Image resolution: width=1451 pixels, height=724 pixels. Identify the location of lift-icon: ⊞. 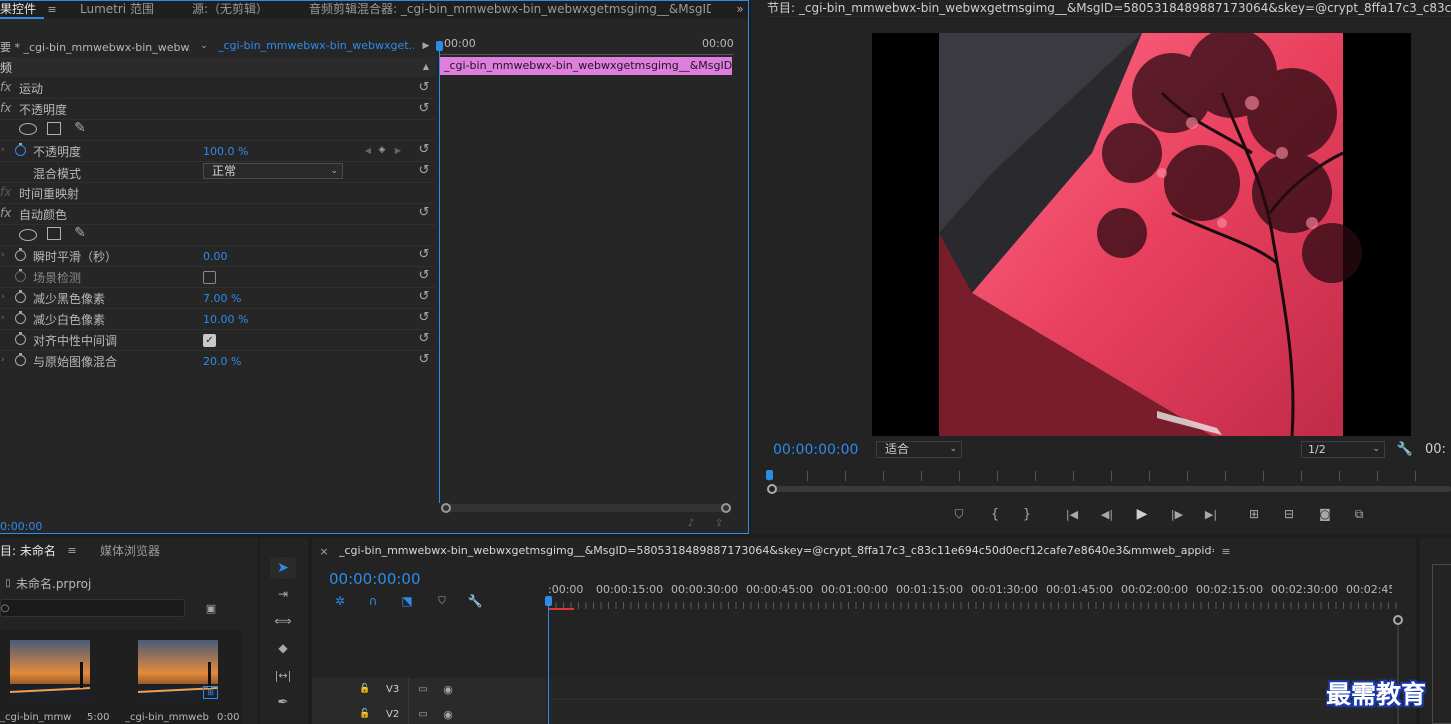
(1254, 514).